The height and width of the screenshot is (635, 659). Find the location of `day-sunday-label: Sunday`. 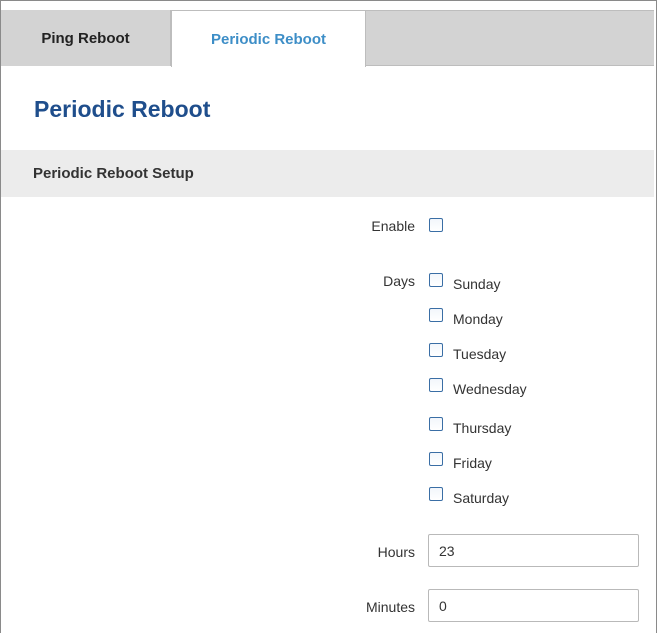

day-sunday-label: Sunday is located at coordinates (477, 284).